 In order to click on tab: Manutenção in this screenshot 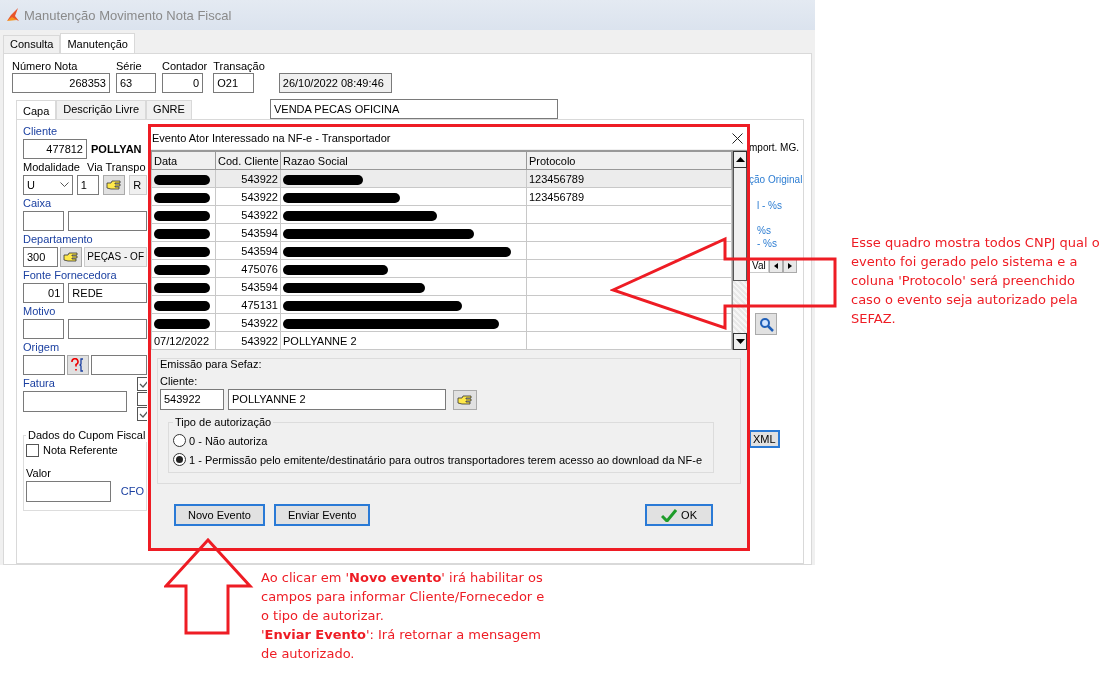, I will do `click(97, 43)`.